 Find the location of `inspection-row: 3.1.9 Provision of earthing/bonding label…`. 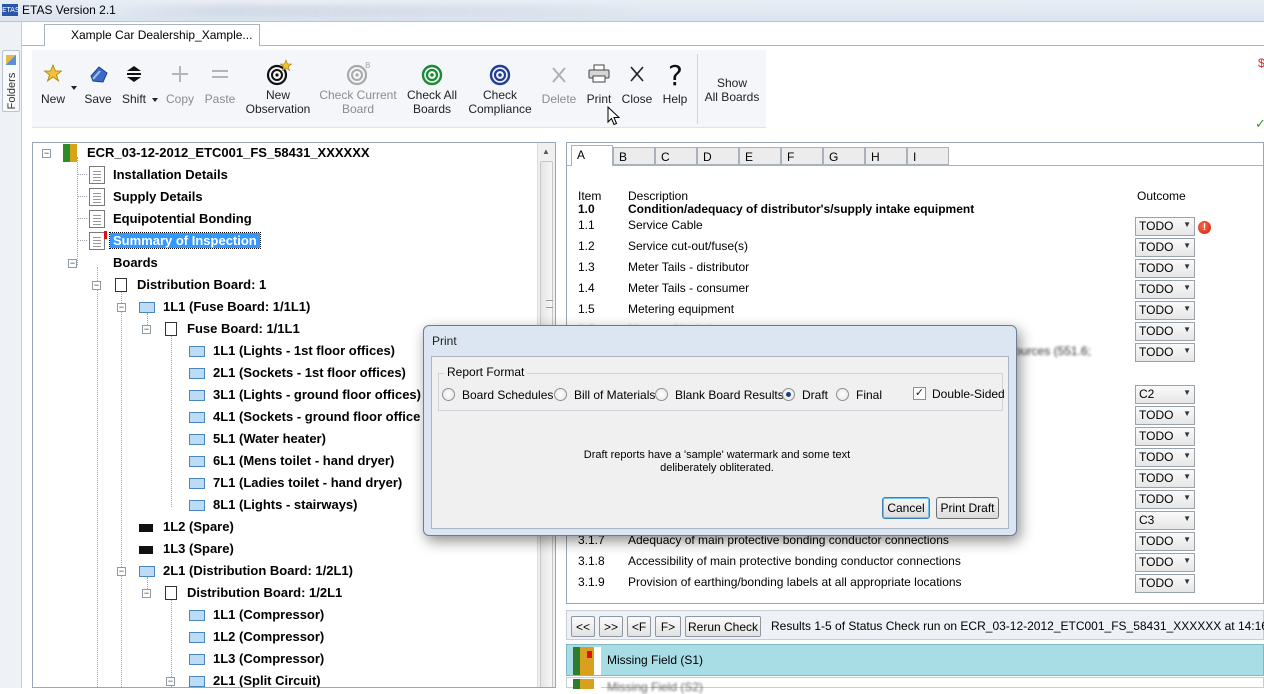

inspection-row: 3.1.9 Provision of earthing/bonding label… is located at coordinates (915, 583).